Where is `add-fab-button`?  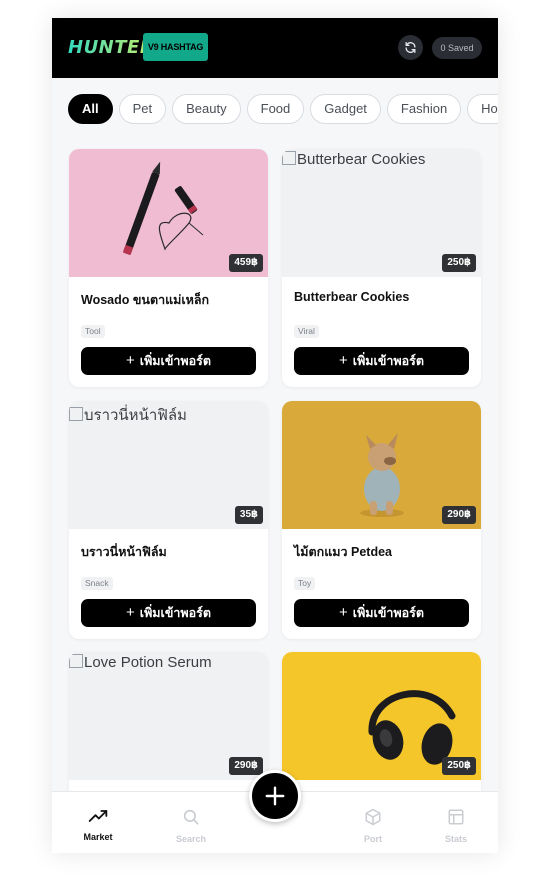
add-fab-button is located at coordinates (275, 796).